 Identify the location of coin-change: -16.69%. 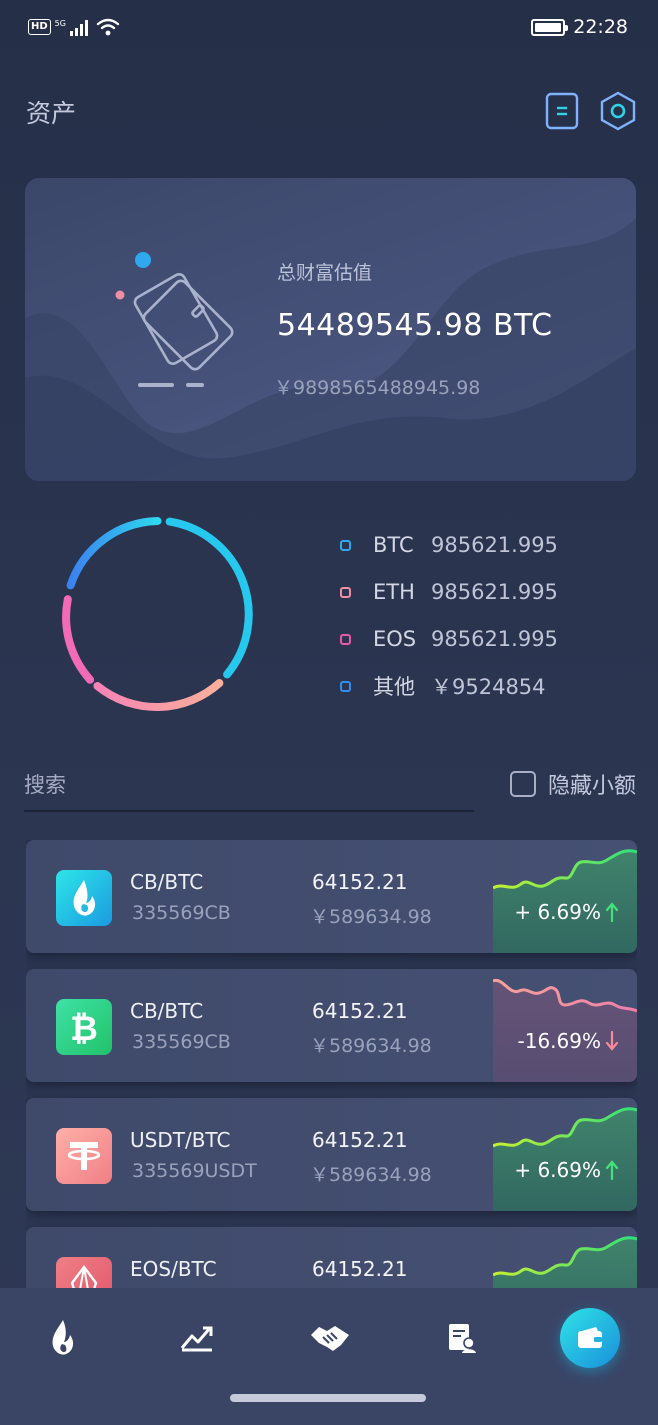
(568, 1041).